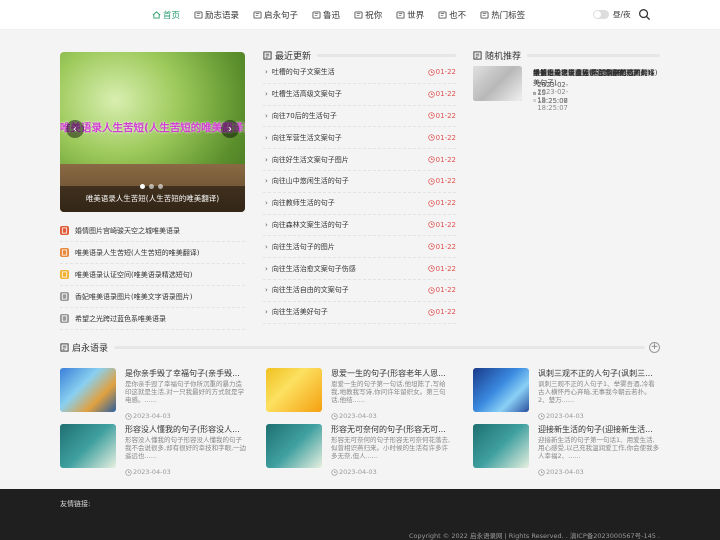 Image resolution: width=720 pixels, height=540 pixels. What do you see at coordinates (359, 73) in the screenshot?
I see `list-item: › 吐槽的句子文案生活 01-22` at bounding box center [359, 73].